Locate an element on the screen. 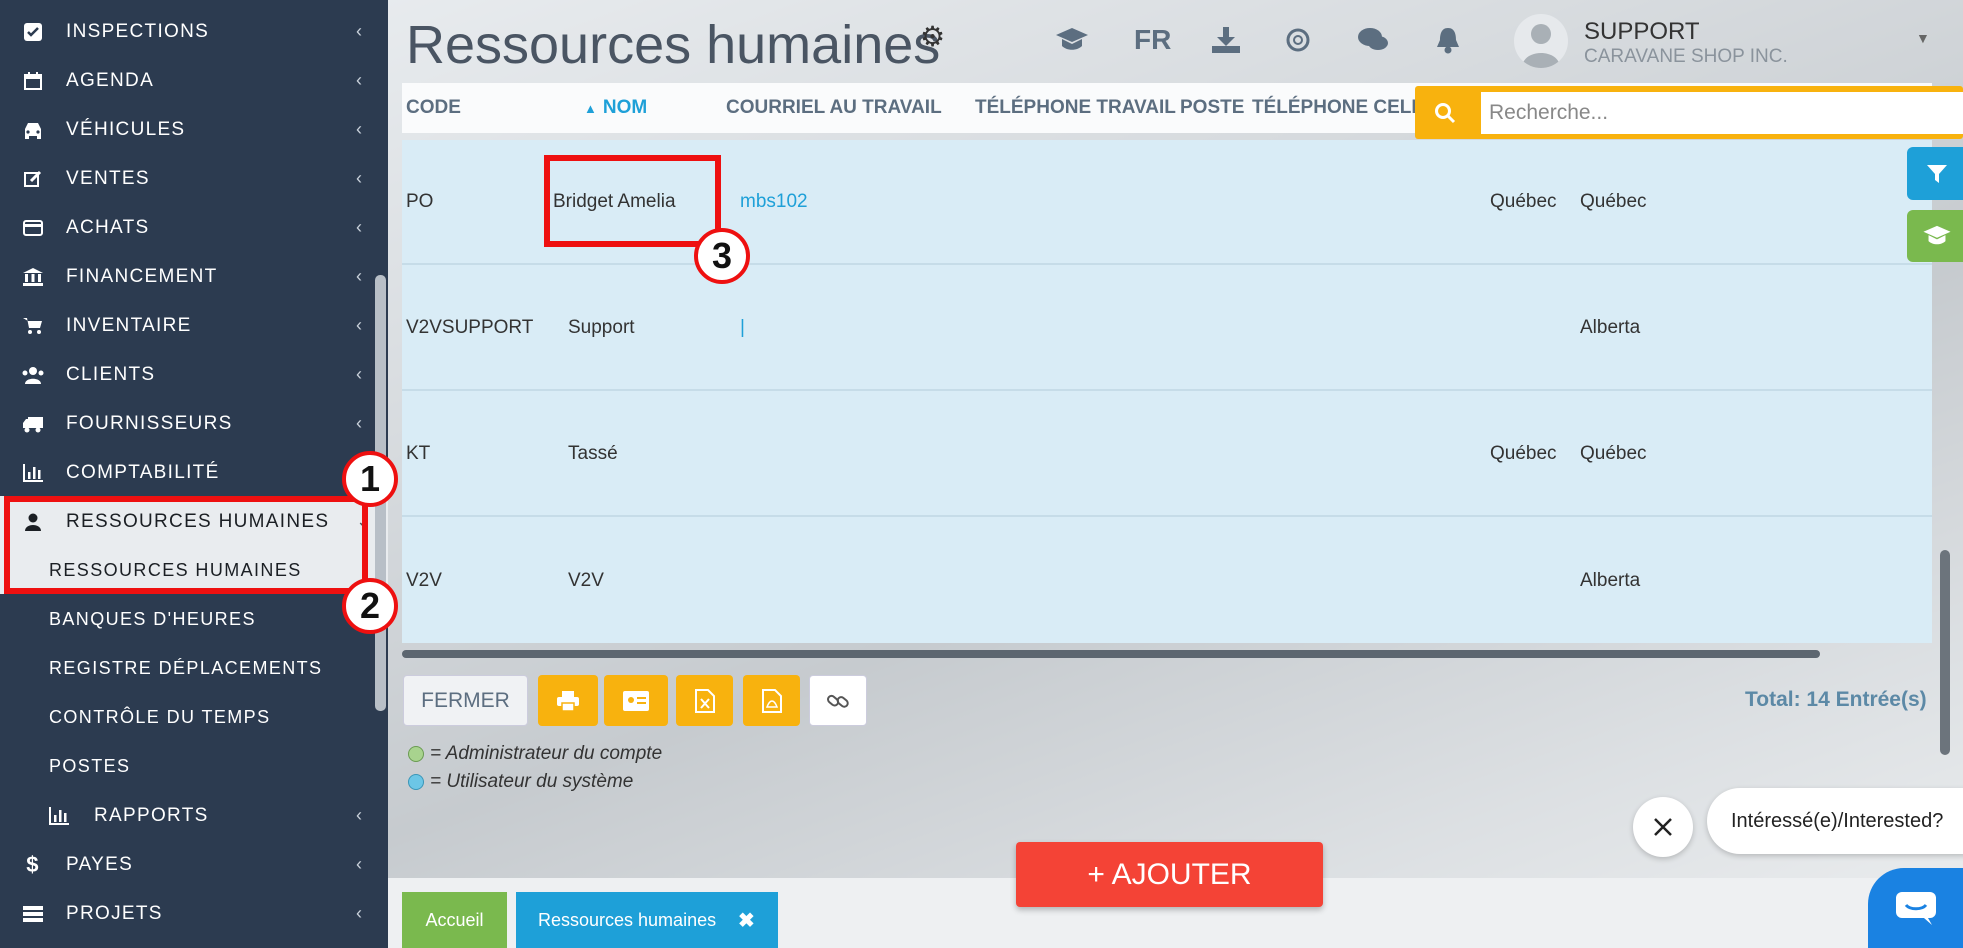 Image resolution: width=1963 pixels, height=948 pixels. sidebar-item-rapports: RAPPORTS ‹ is located at coordinates (194, 815).